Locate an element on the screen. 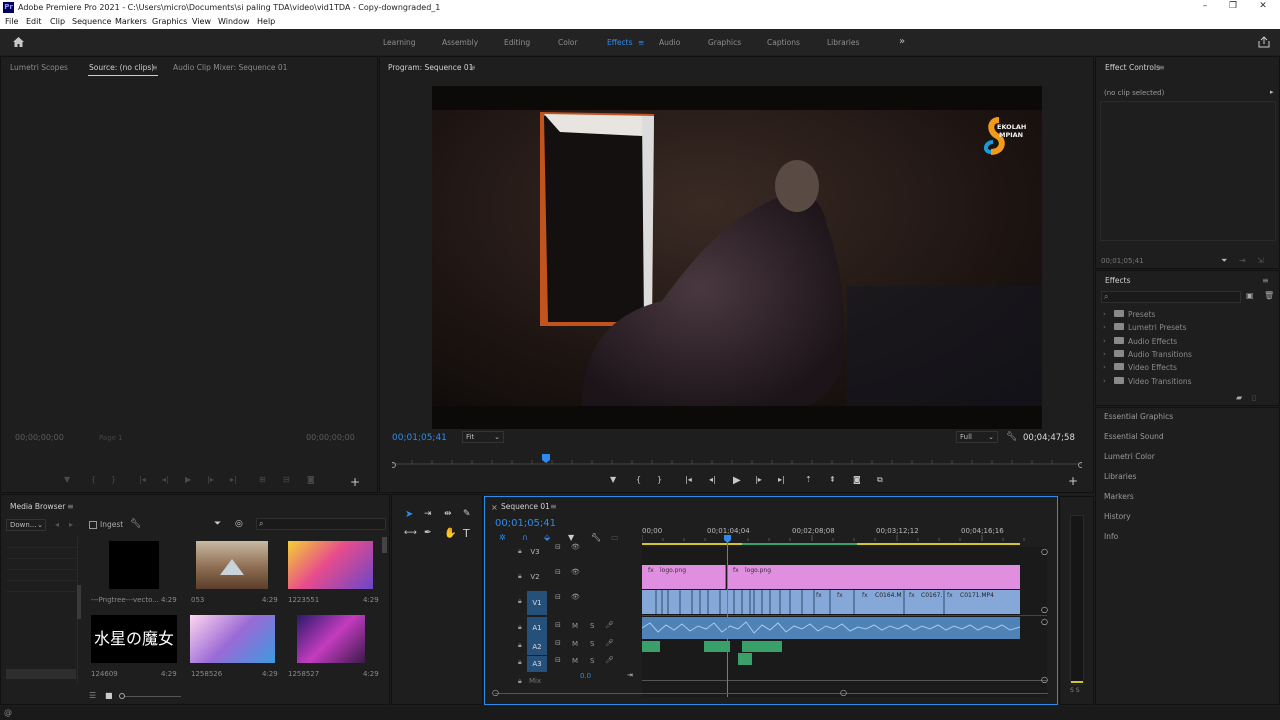  location-dropdown: Down... ⌄ is located at coordinates (26, 525).